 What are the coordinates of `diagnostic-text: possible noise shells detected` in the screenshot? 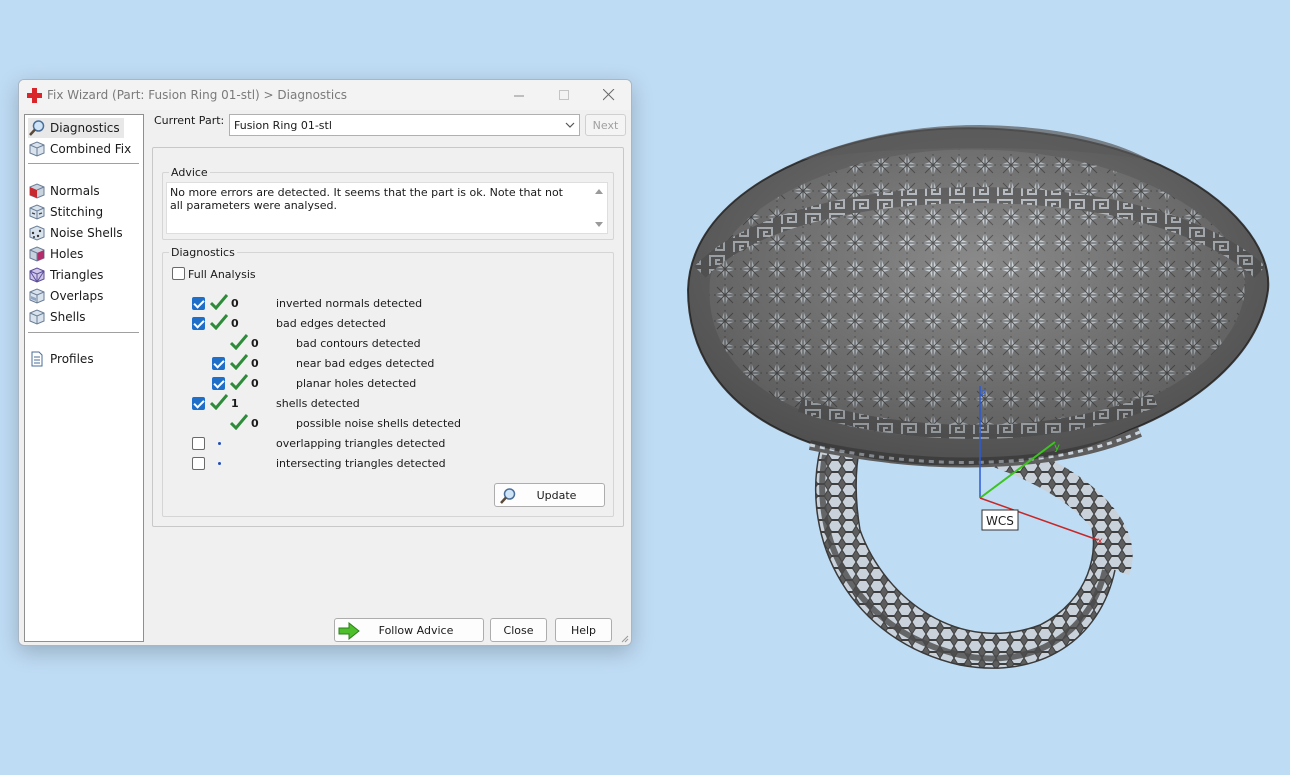 It's located at (379, 423).